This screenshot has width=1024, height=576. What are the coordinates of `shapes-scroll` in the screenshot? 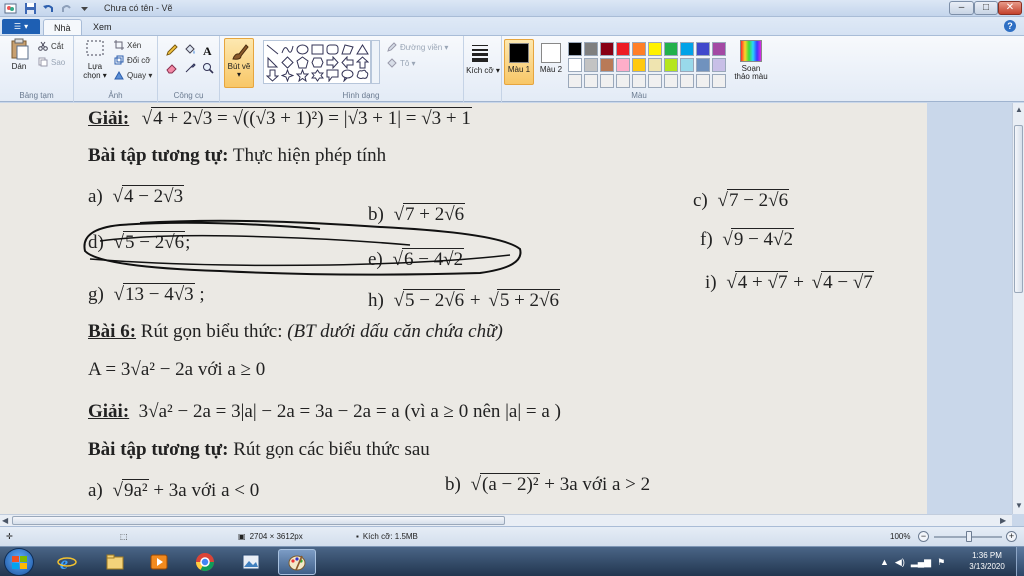 It's located at (375, 62).